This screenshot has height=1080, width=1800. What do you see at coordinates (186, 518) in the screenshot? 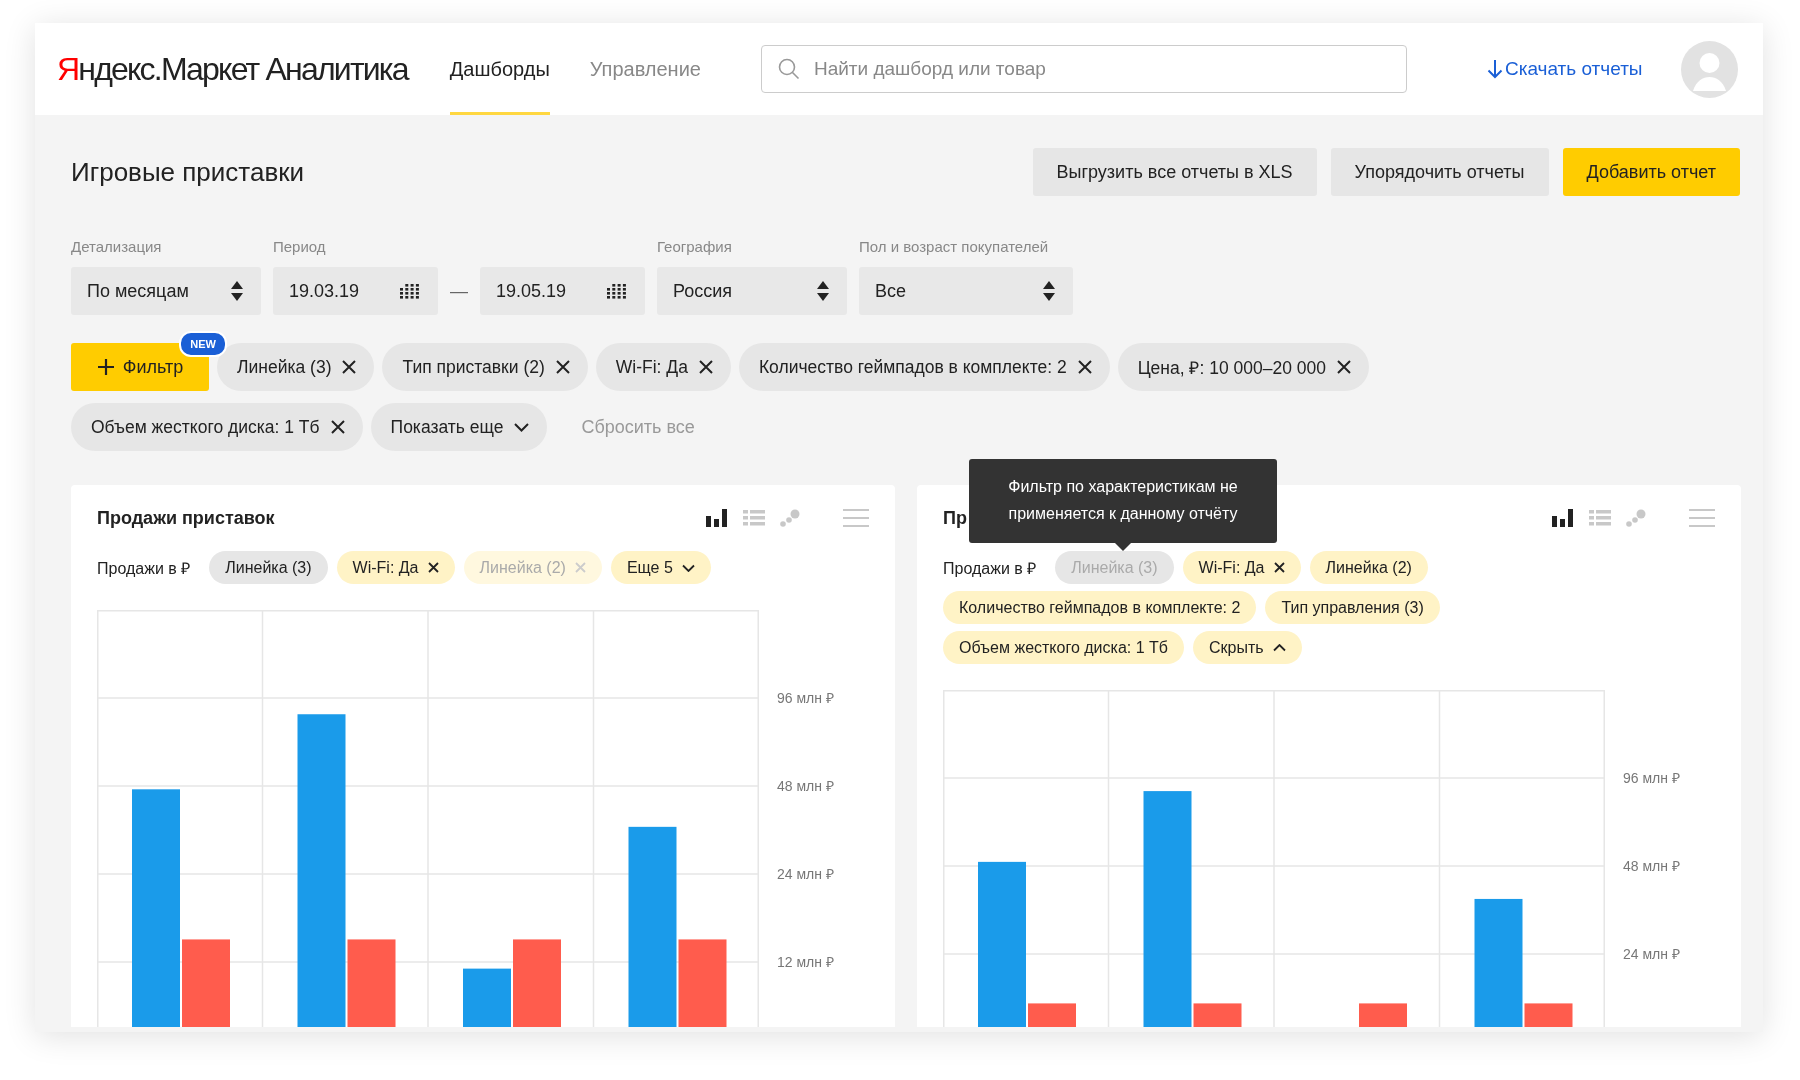
I see `card-title: Продажи приставок` at bounding box center [186, 518].